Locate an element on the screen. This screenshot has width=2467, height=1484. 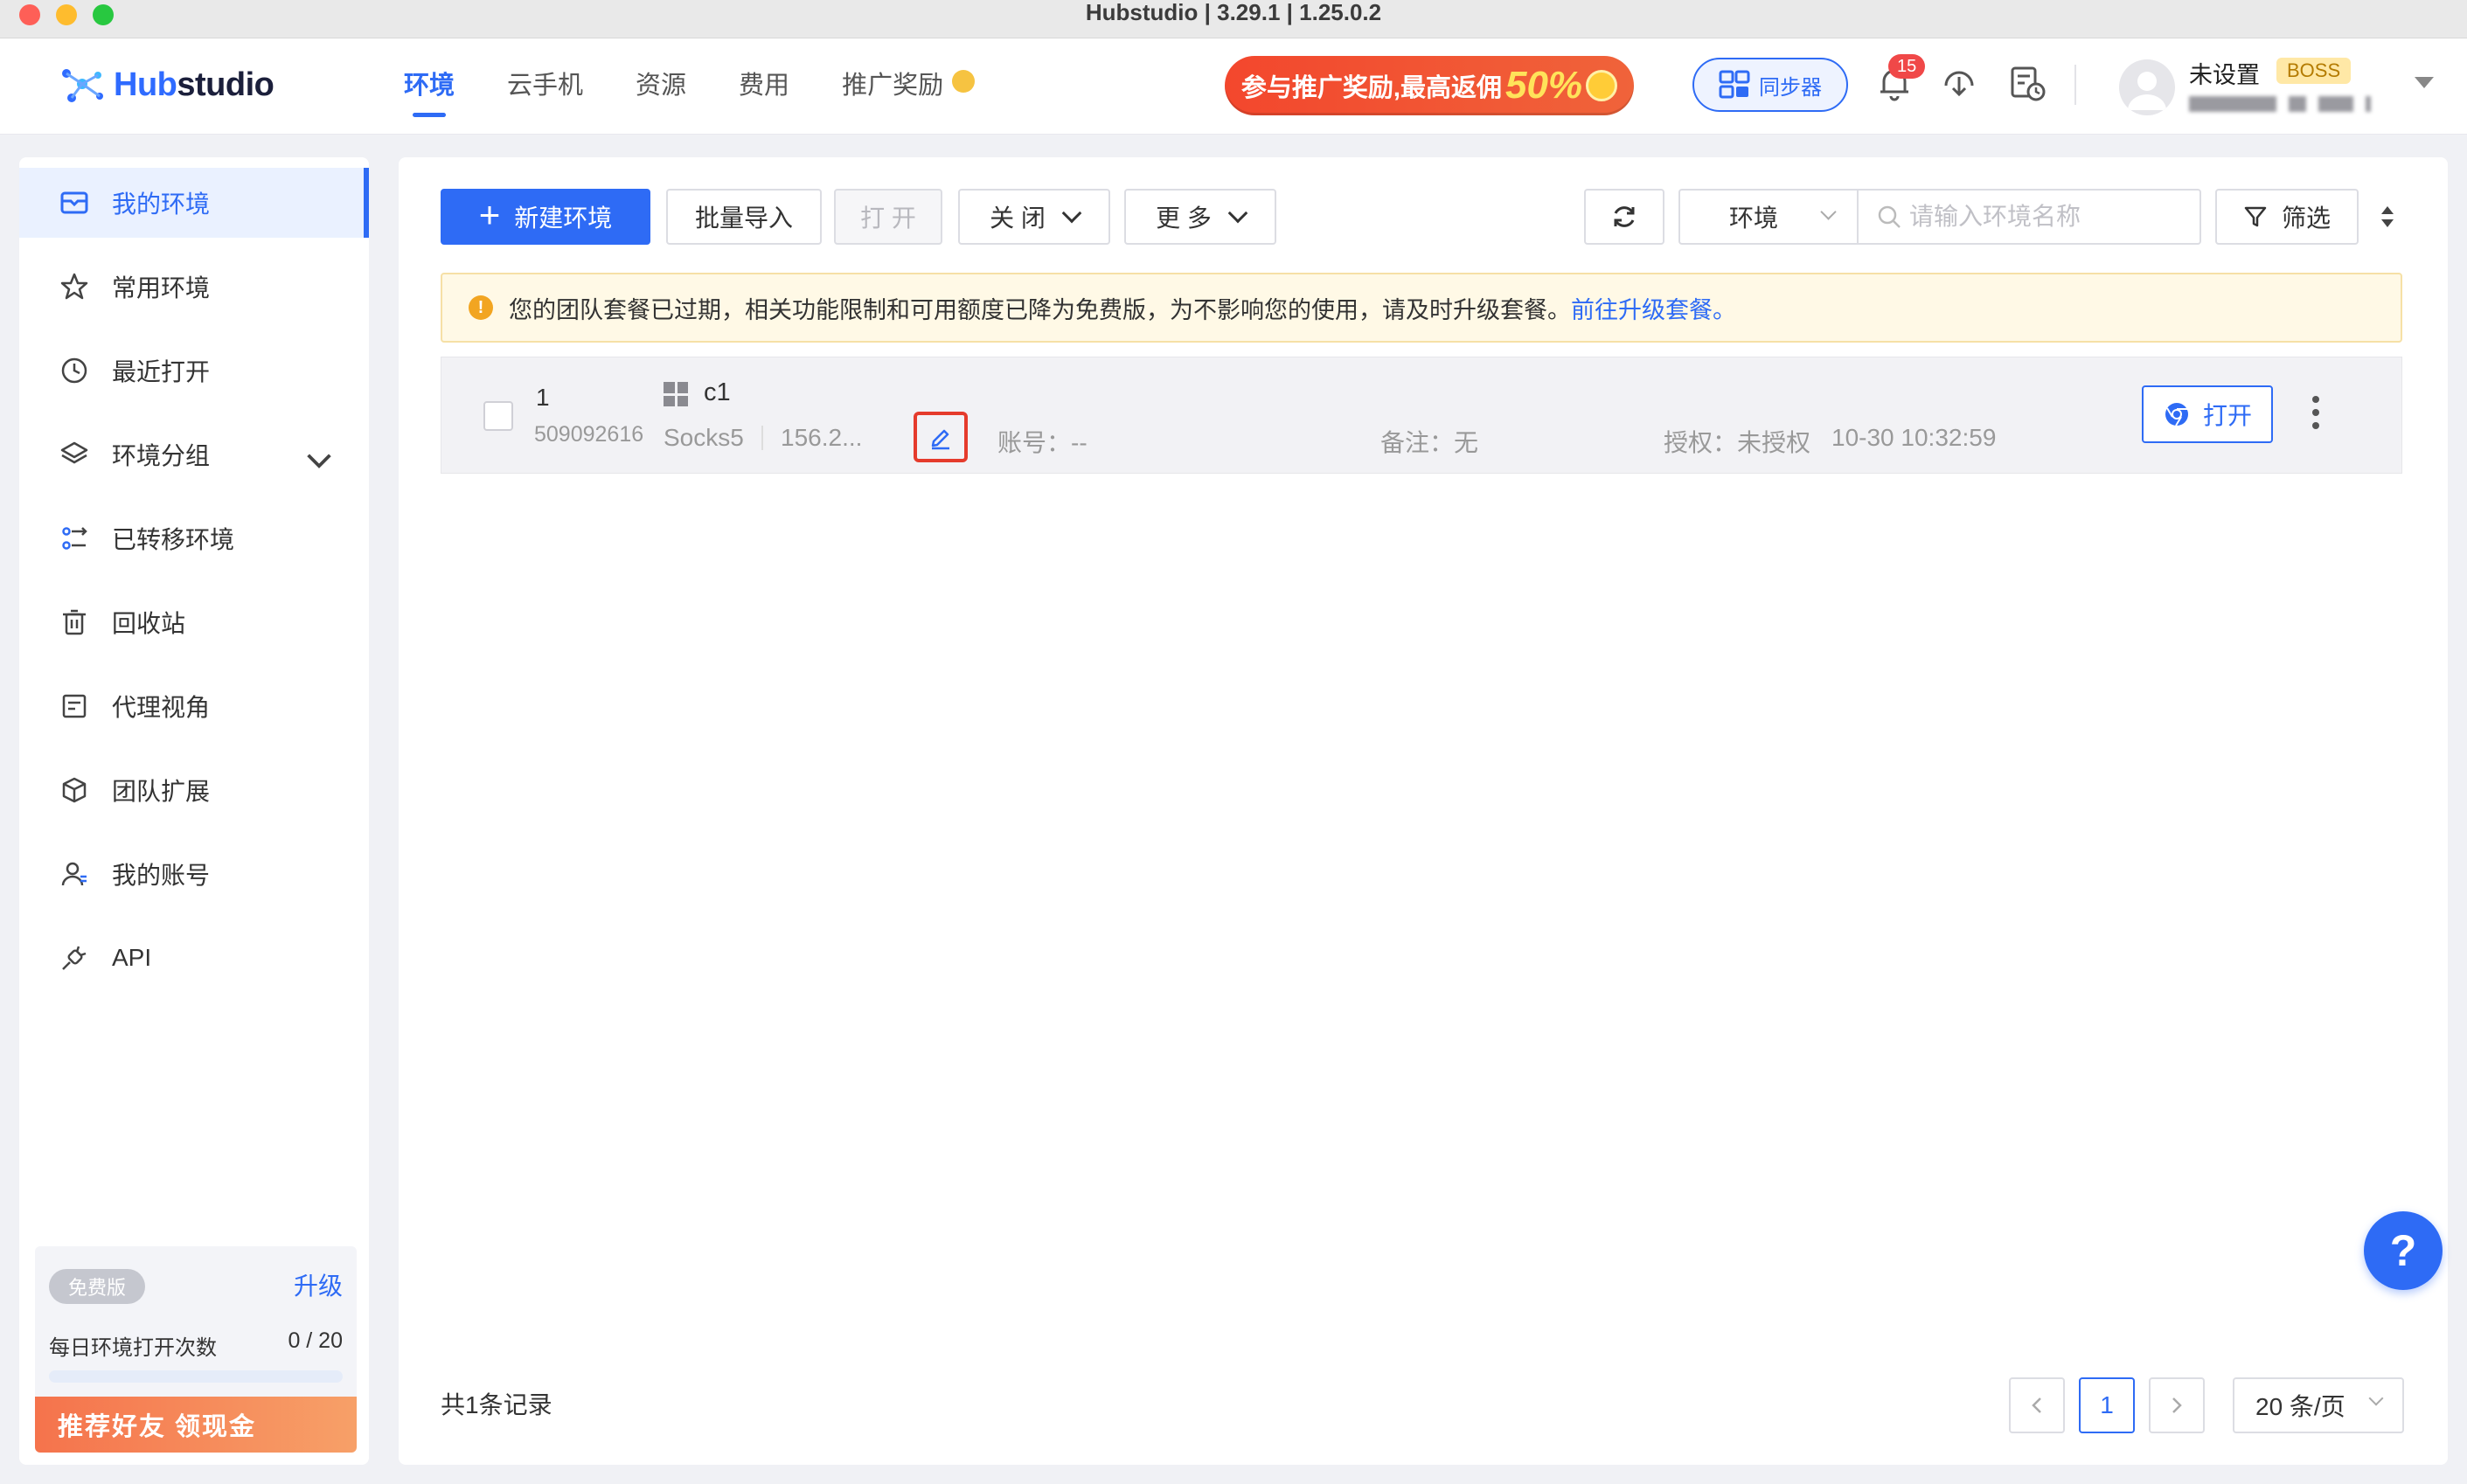
window-controls is located at coordinates (66, 14).